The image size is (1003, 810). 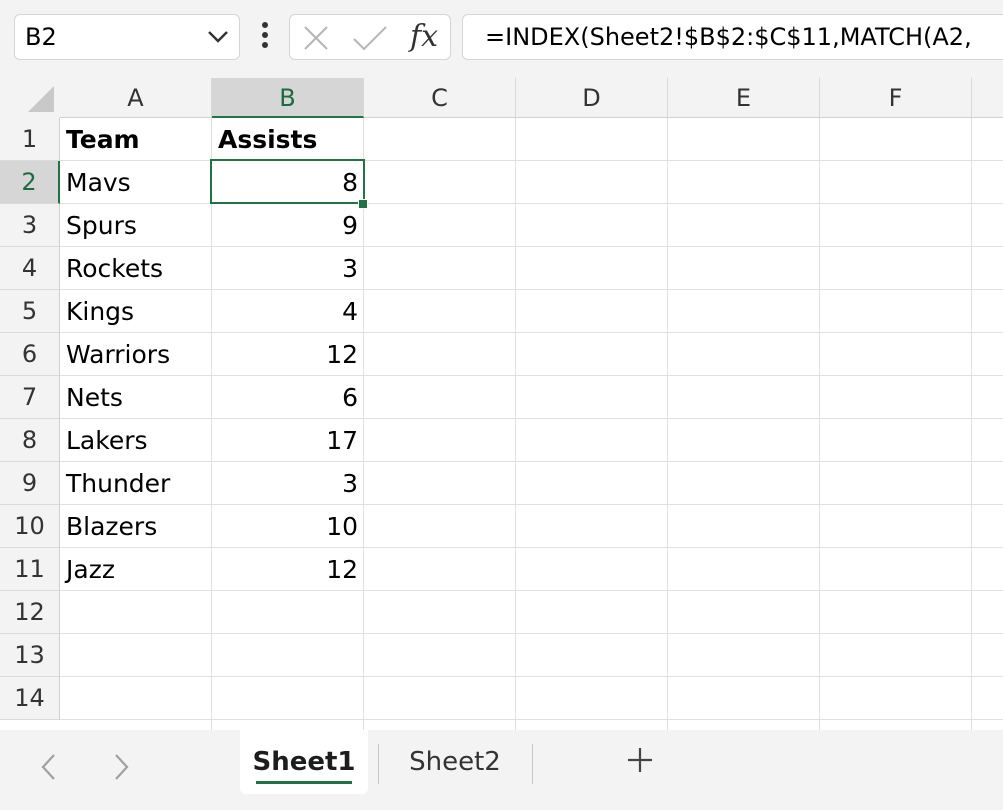 I want to click on cell-team: Spurs, so click(x=101, y=225).